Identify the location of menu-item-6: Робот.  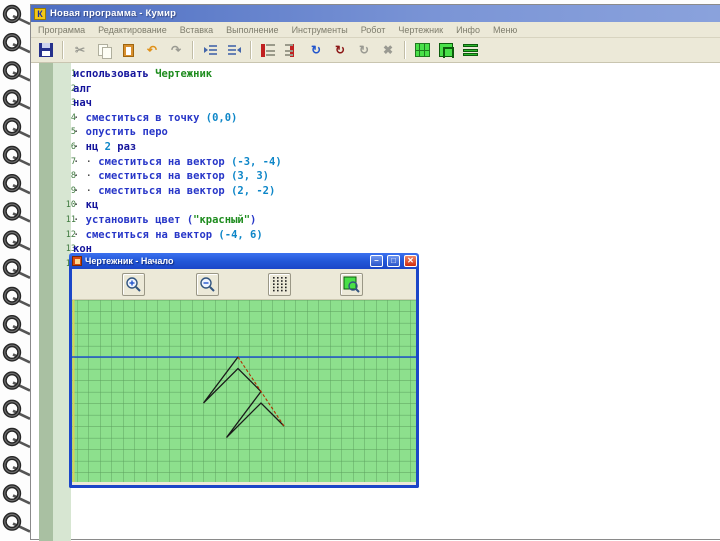
(373, 30).